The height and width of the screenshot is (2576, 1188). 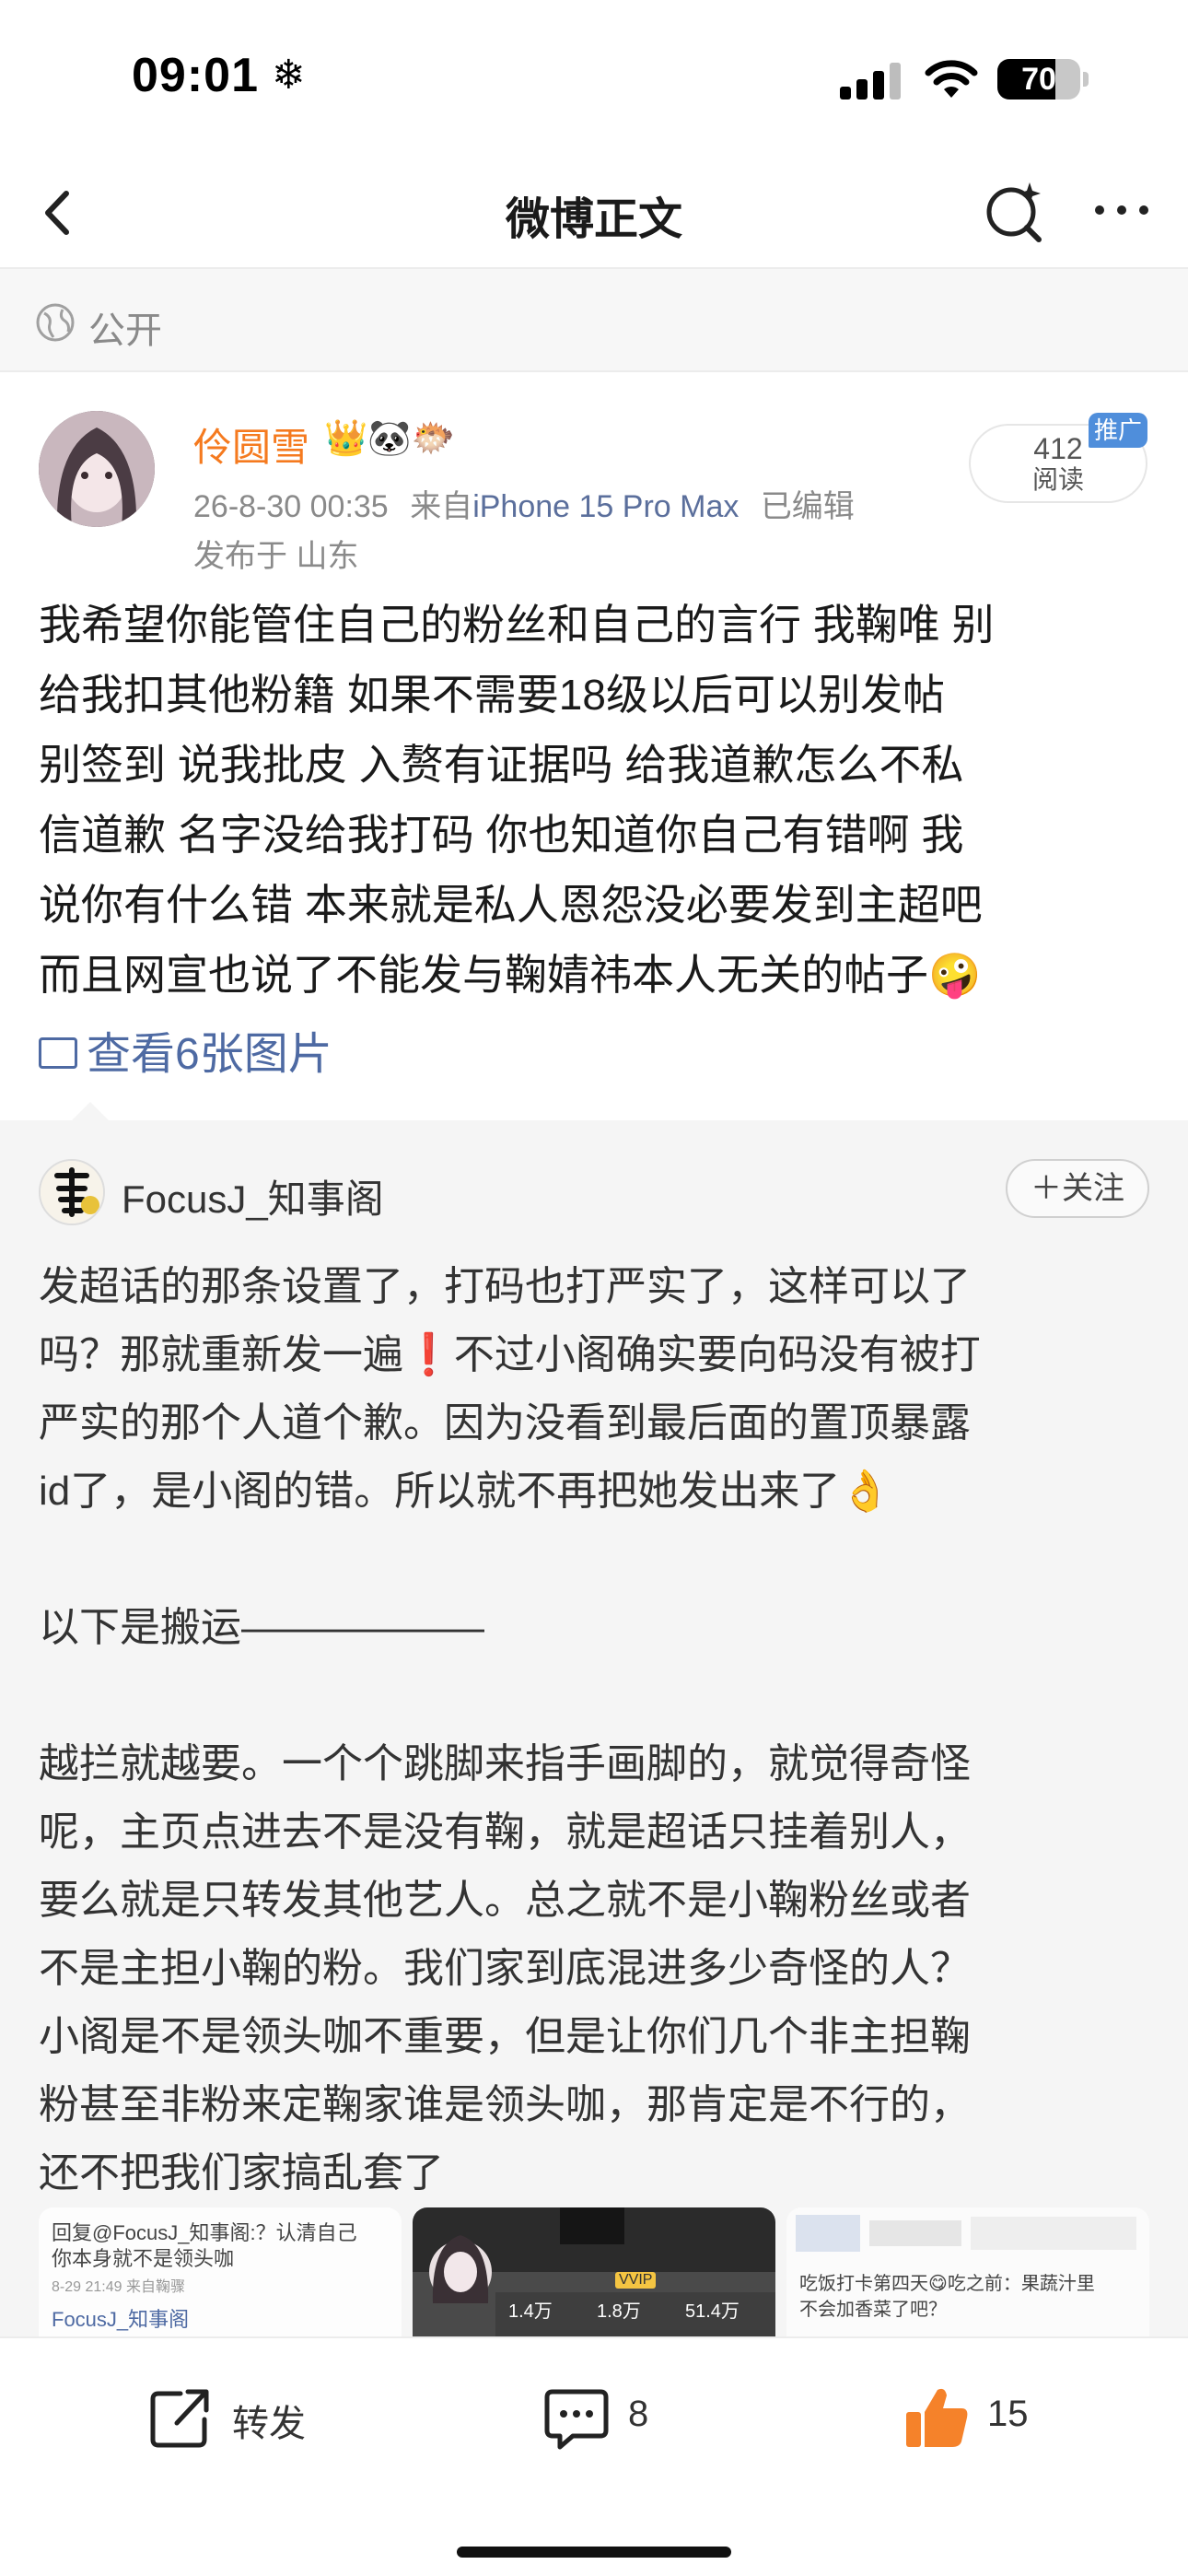 I want to click on thumb1-meta: 8-29 21:49 来自鞠骤, so click(x=119, y=2287).